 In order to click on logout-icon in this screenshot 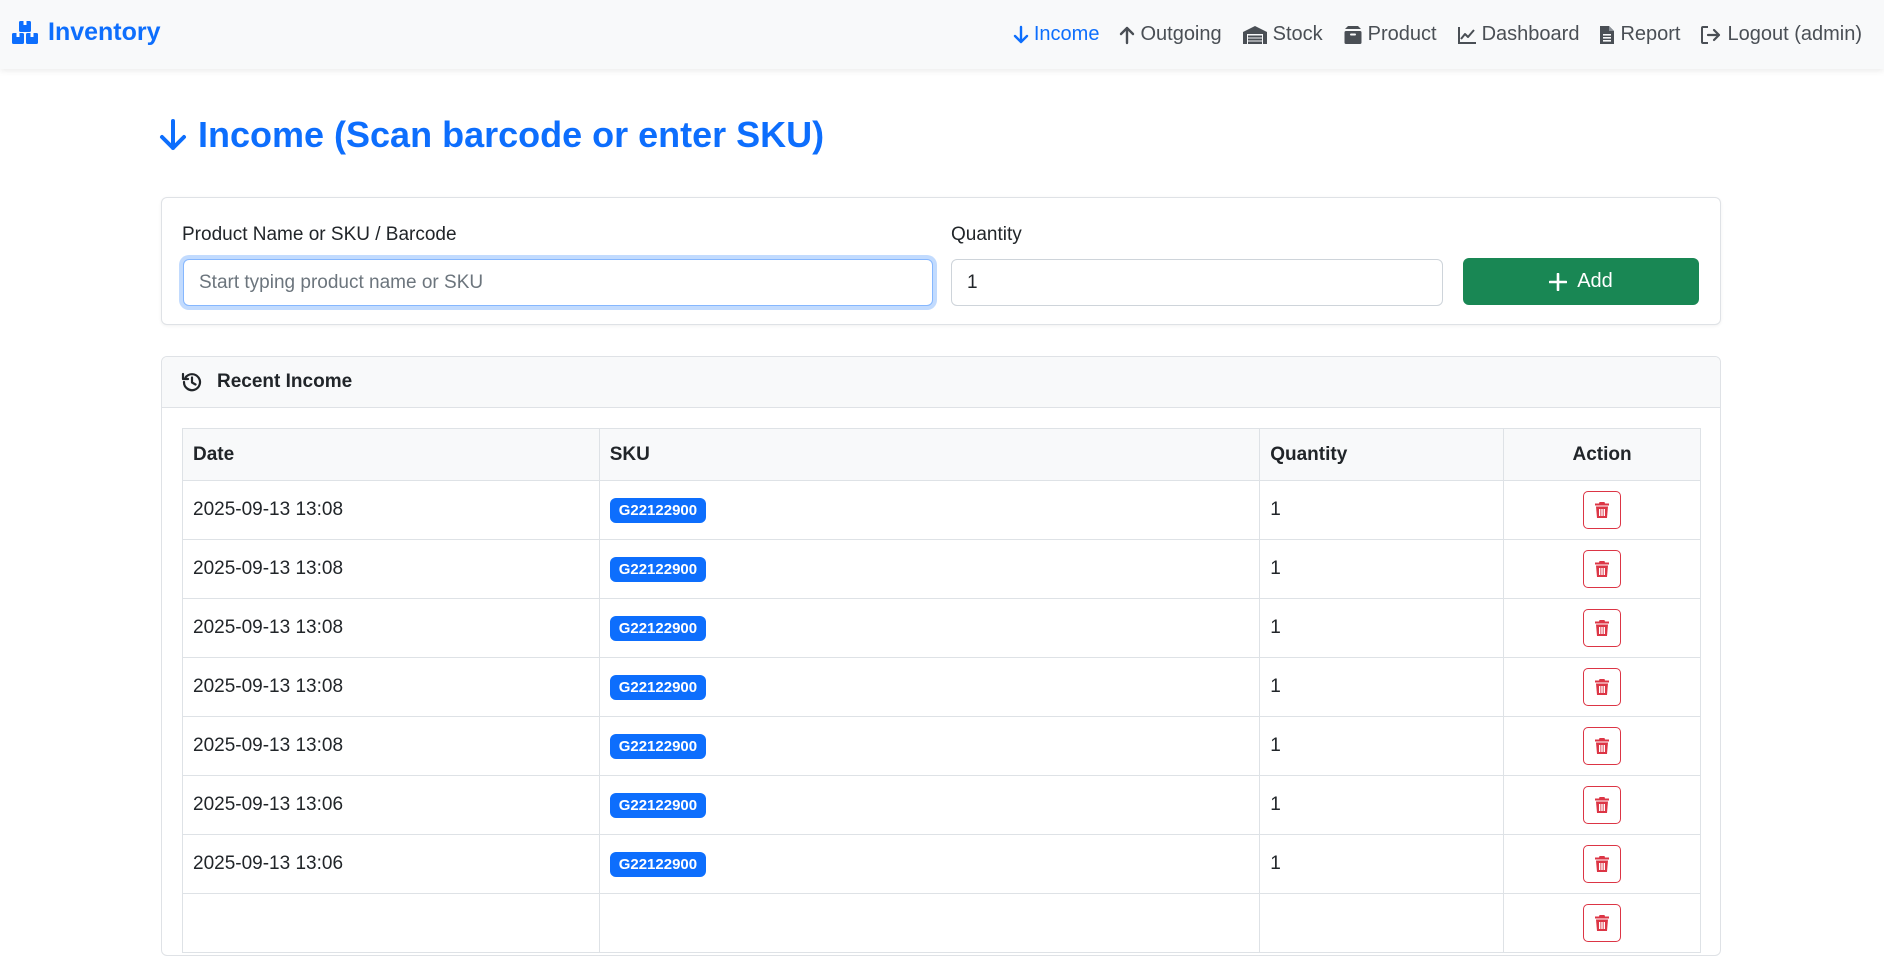, I will do `click(1711, 34)`.